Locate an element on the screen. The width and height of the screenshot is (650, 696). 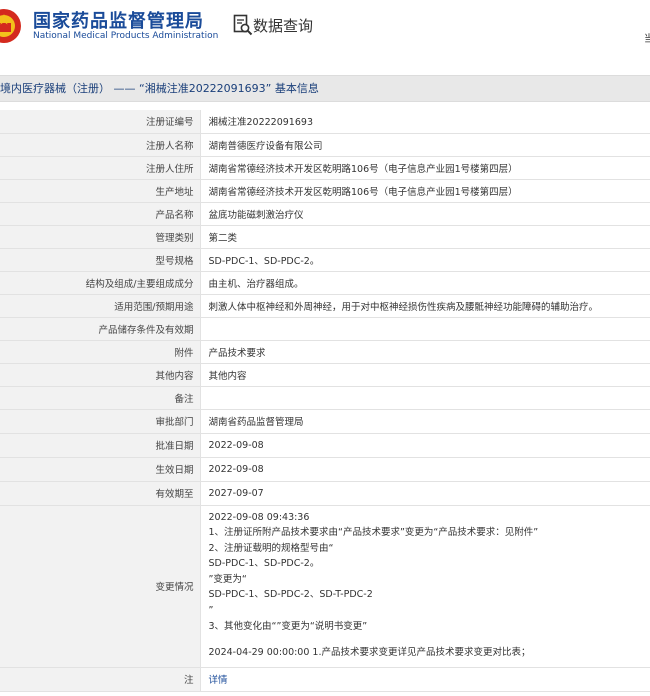
change-line: SD-PDC-1、SD-PDC-2、SD-T-PDC-2 is located at coordinates (290, 595).